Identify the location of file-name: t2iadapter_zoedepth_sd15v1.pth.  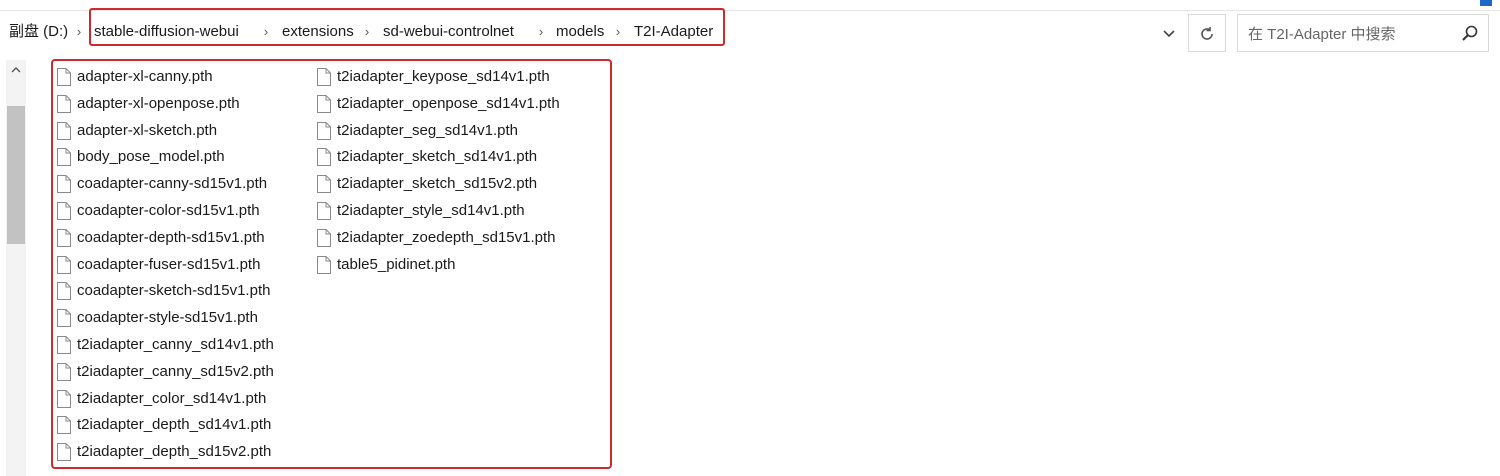
(446, 237).